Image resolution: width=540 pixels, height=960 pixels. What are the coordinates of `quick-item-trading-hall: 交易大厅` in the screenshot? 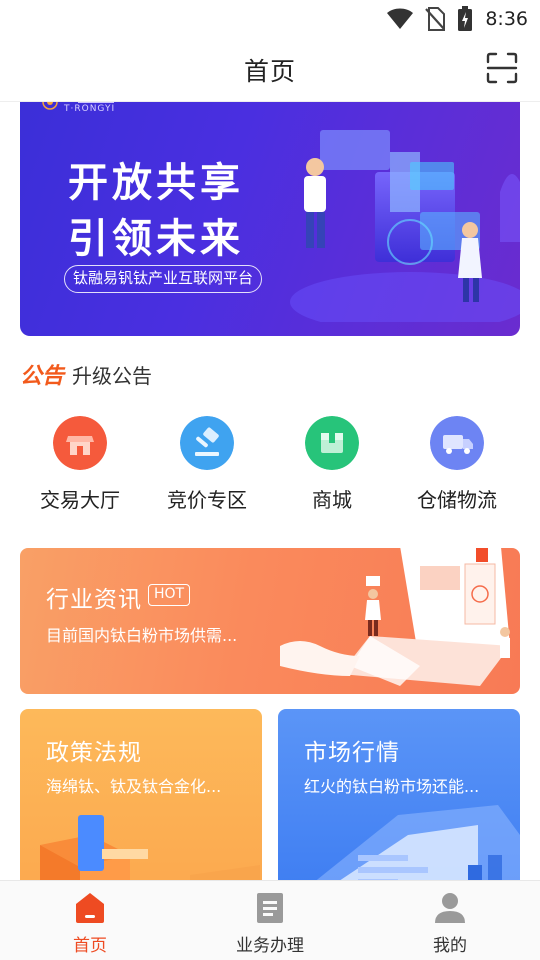 It's located at (80, 464).